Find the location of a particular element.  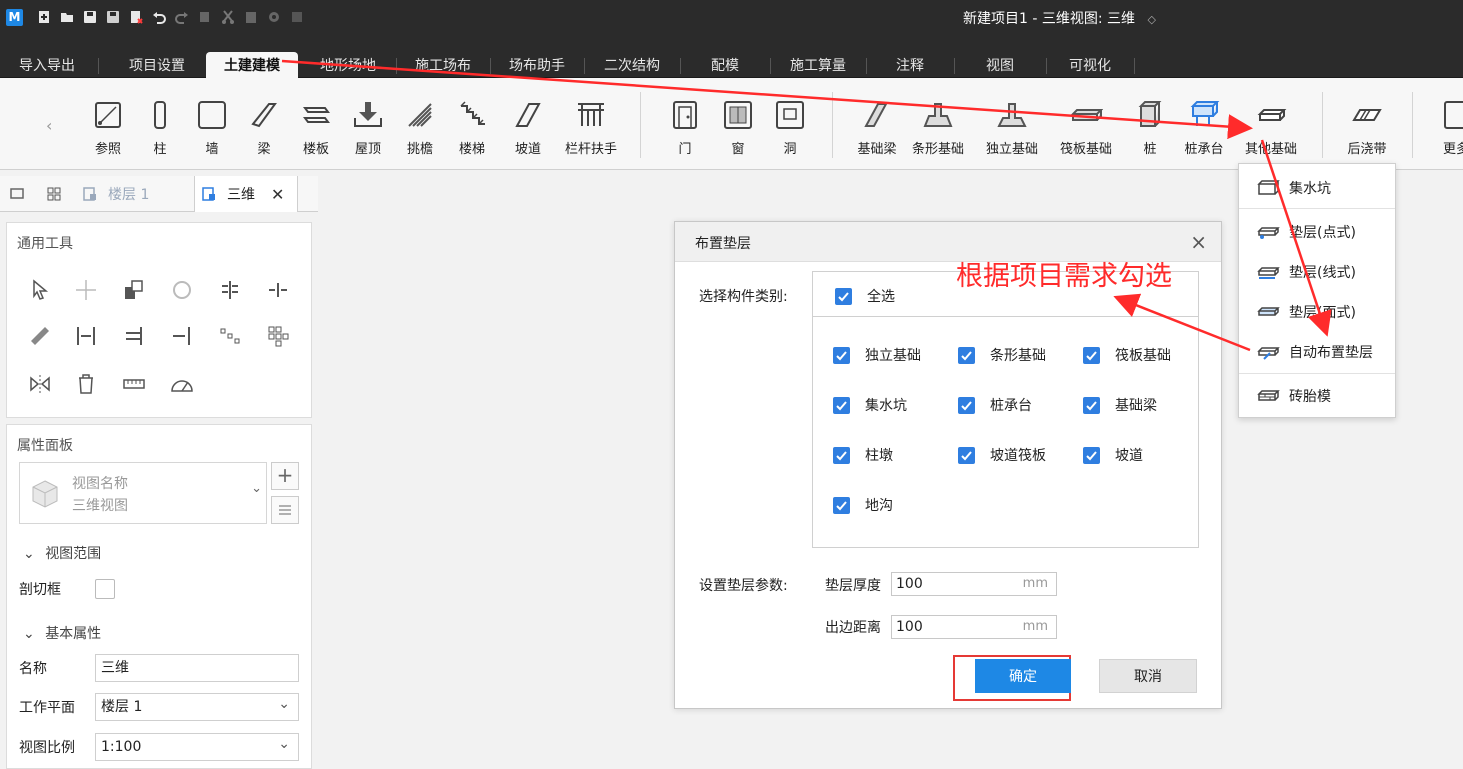

delete-tool-icon is located at coordinates (86, 384).